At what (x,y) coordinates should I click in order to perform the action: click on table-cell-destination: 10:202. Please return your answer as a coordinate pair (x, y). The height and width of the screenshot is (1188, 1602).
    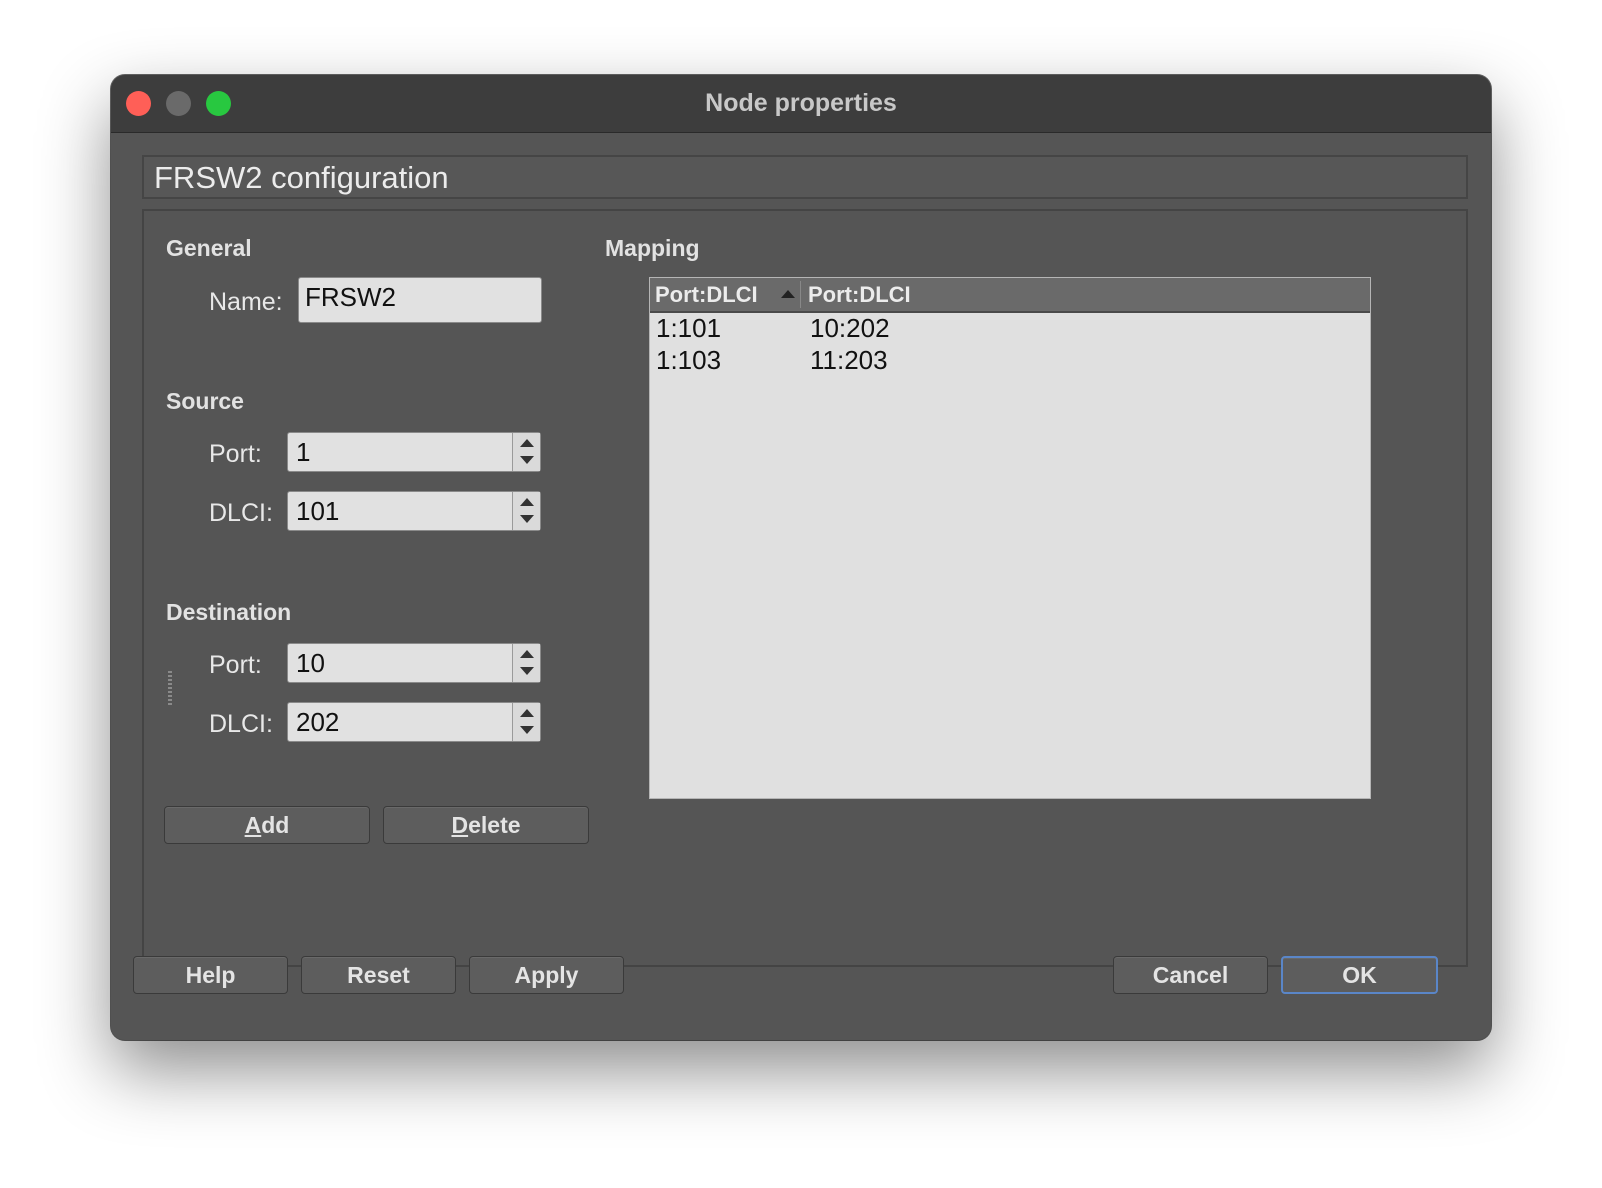
    Looking at the image, I should click on (850, 328).